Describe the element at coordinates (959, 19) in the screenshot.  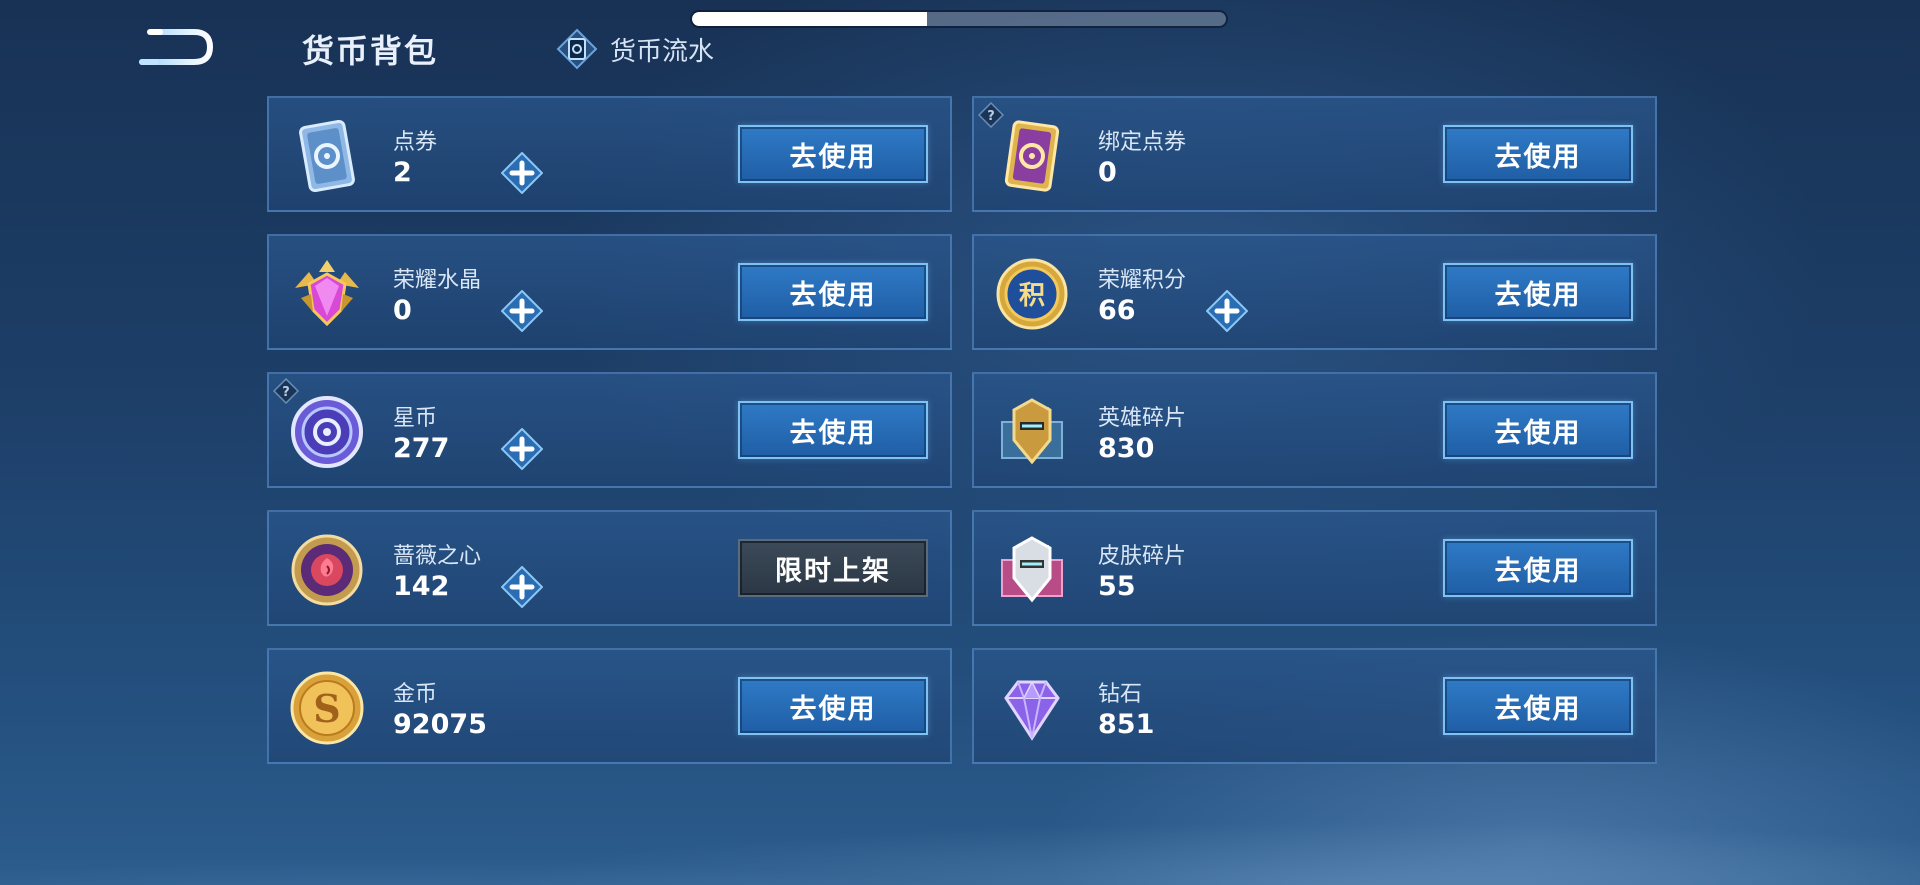
I see `top-progress-bar` at that location.